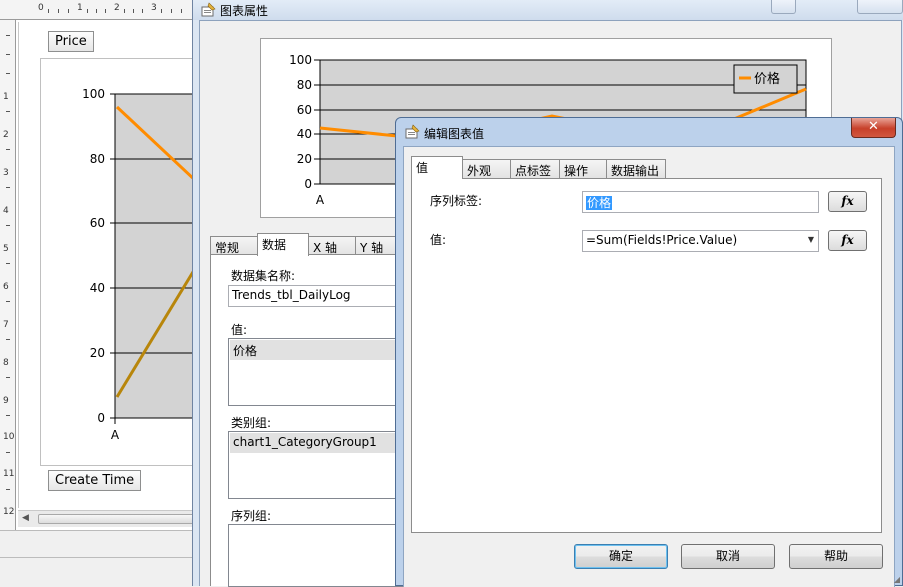 Image resolution: width=903 pixels, height=587 pixels. What do you see at coordinates (649, 132) in the screenshot?
I see `dialog-title-bar: 编辑图表值 ✕` at bounding box center [649, 132].